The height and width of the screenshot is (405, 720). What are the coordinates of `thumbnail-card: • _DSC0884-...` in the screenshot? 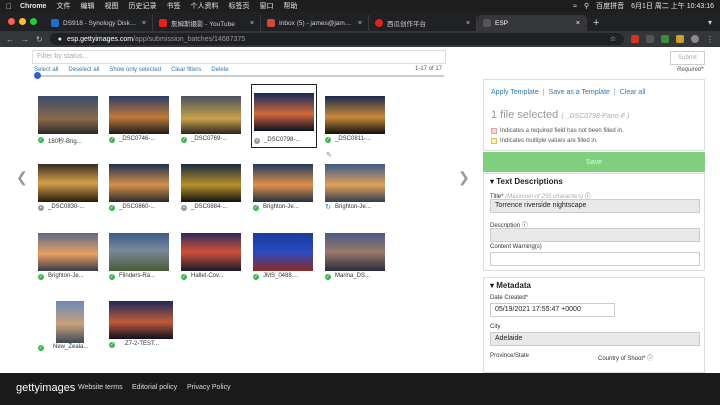 It's located at (211, 188).